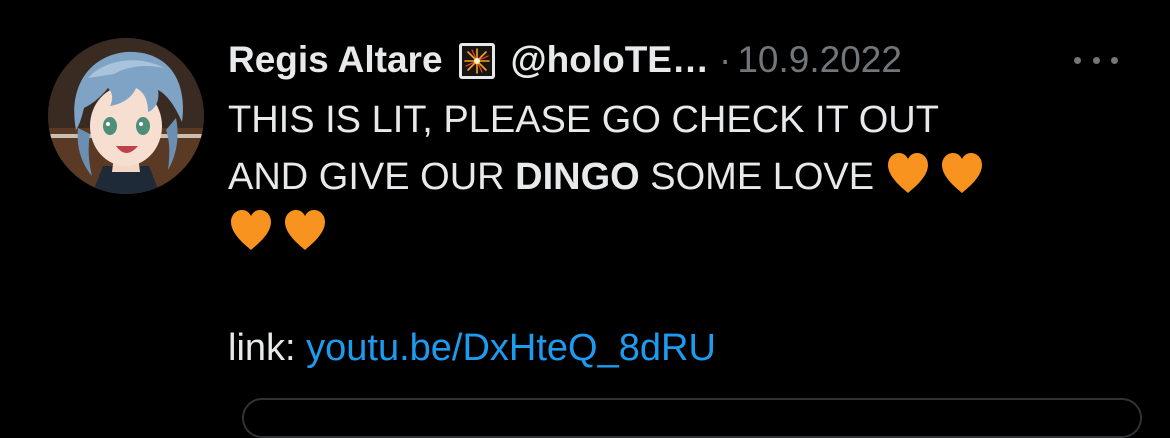 This screenshot has width=1170, height=438. What do you see at coordinates (372, 177) in the screenshot?
I see `text-segment: AND GIVE OUR` at bounding box center [372, 177].